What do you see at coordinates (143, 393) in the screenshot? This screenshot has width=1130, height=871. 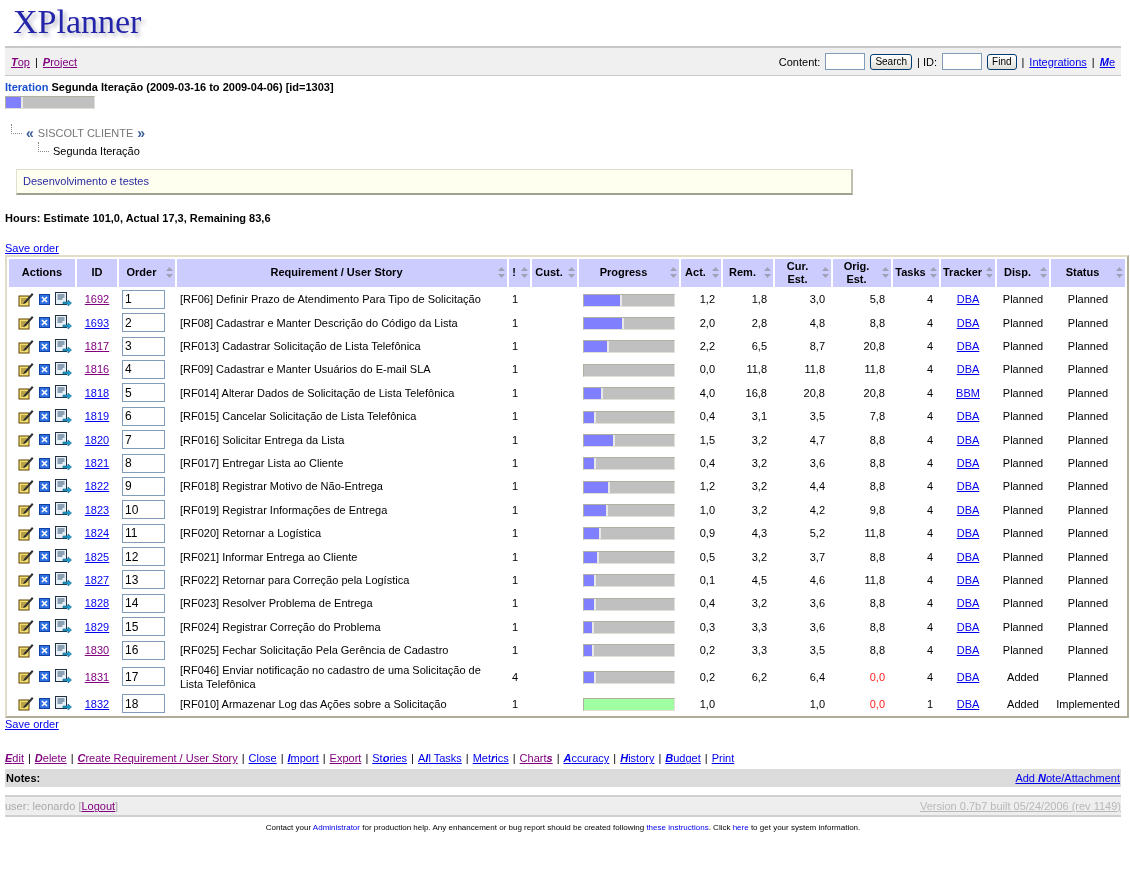 I see `order-field: 5` at bounding box center [143, 393].